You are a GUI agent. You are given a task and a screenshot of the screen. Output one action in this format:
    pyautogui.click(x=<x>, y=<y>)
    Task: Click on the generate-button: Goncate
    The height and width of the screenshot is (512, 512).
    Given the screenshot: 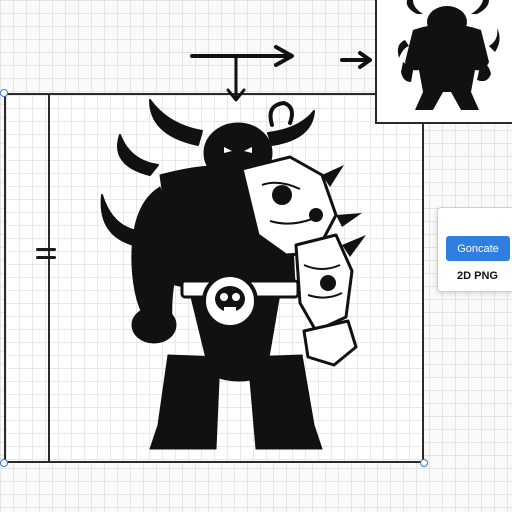 What is the action you would take?
    pyautogui.click(x=478, y=248)
    